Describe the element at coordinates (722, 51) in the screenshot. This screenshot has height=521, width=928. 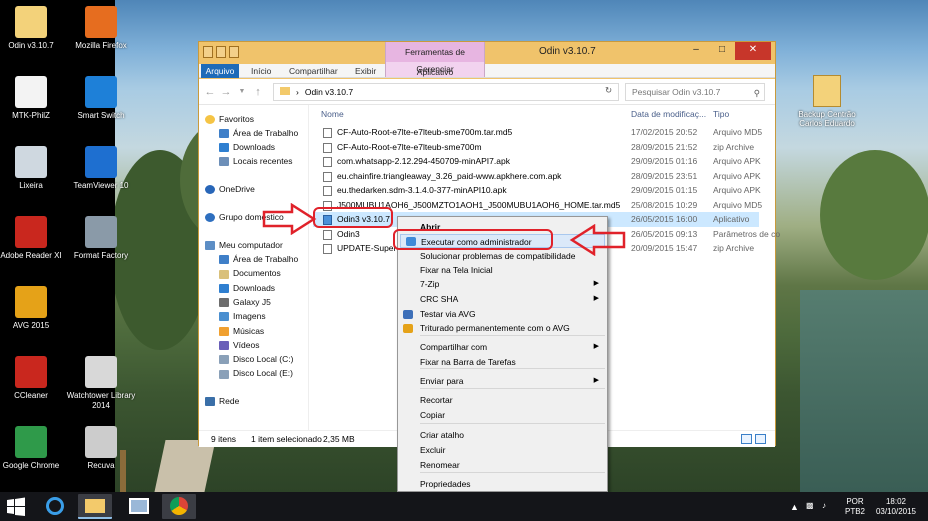
I see `maximize-button: □` at that location.